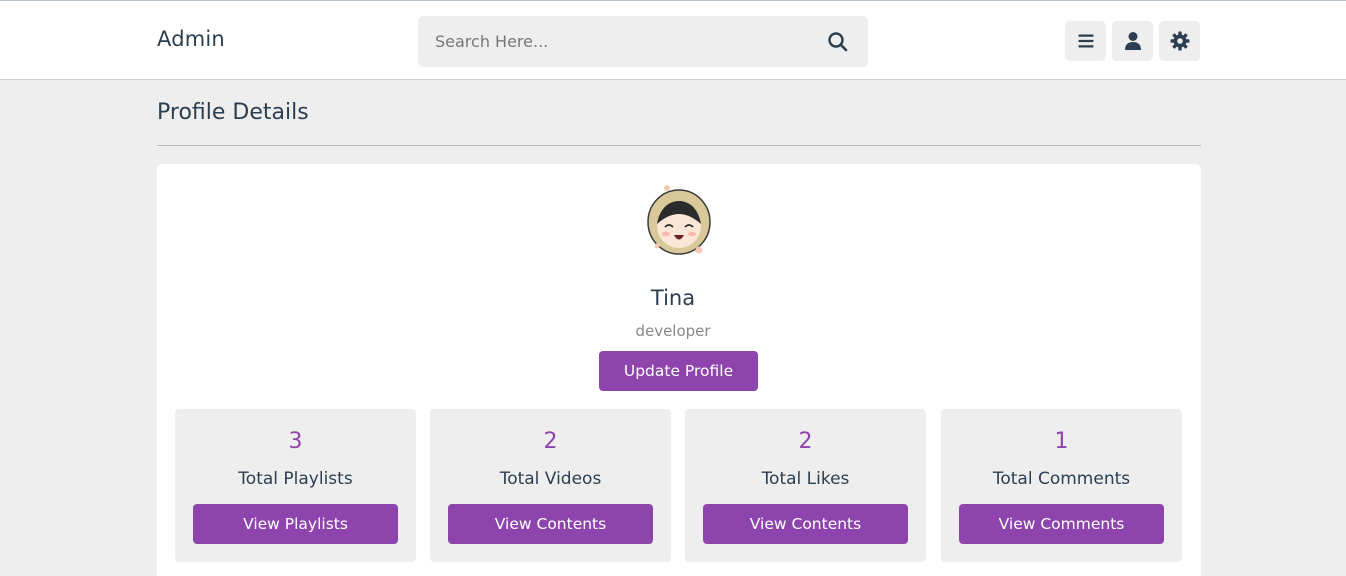  What do you see at coordinates (233, 112) in the screenshot?
I see `page-title: Profile Details` at bounding box center [233, 112].